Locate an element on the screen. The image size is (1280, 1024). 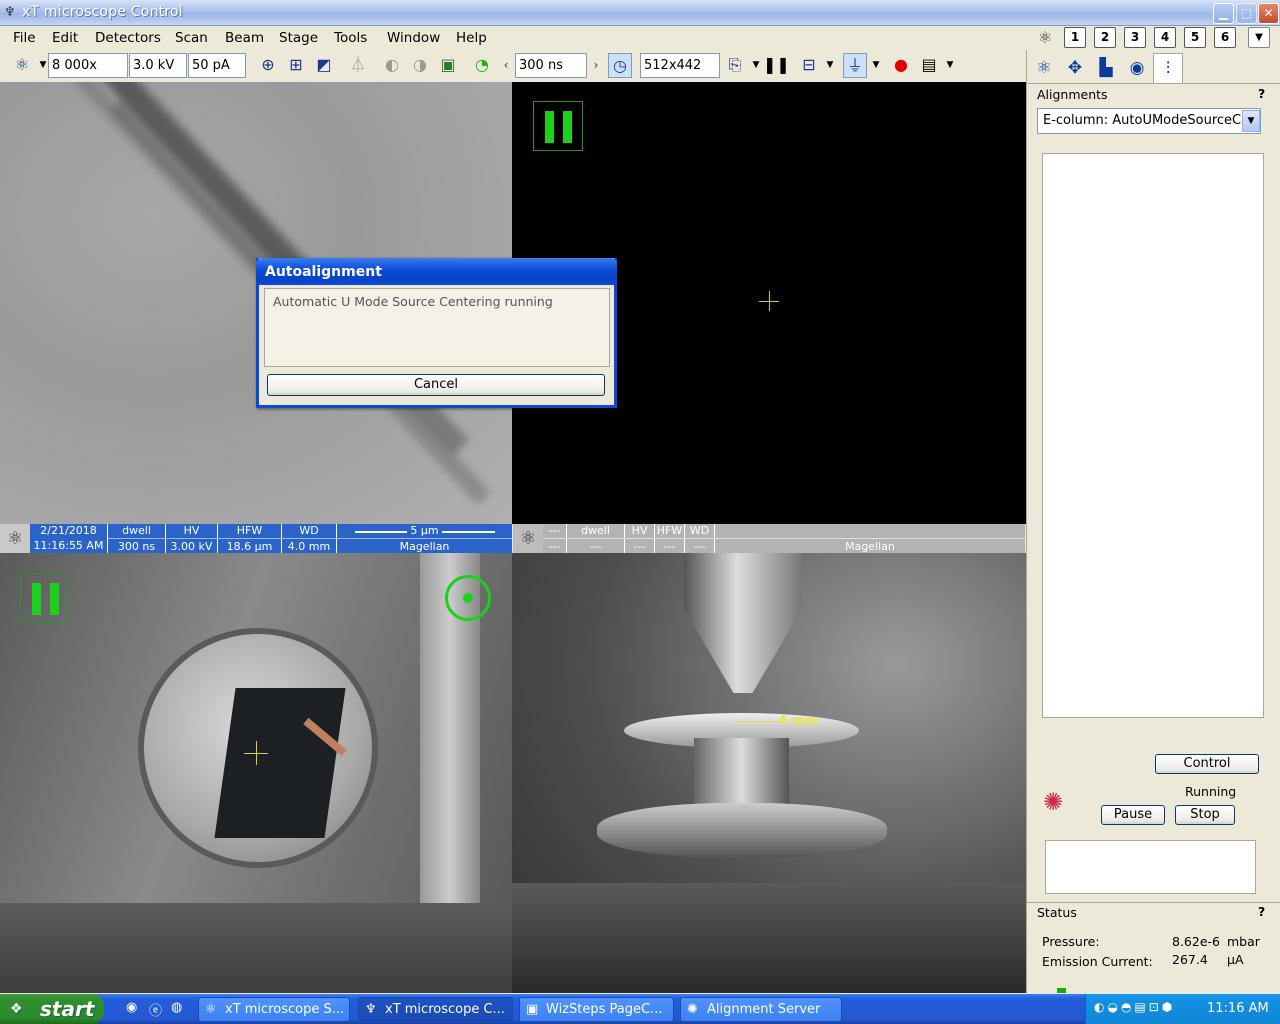
alignment-select: E-column: AutoUModeSourceCe is located at coordinates (1149, 121).